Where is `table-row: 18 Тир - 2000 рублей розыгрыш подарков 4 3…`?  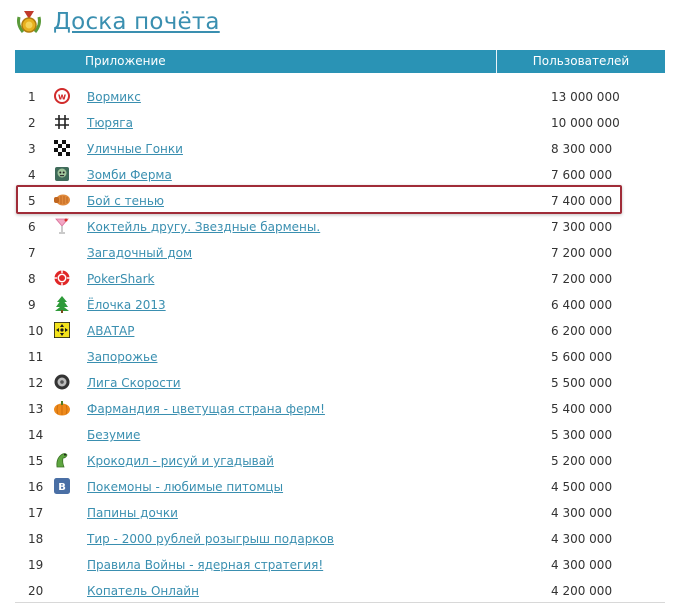
table-row: 18 Тир - 2000 рублей розыгрыш подарков 4 3… is located at coordinates (340, 539).